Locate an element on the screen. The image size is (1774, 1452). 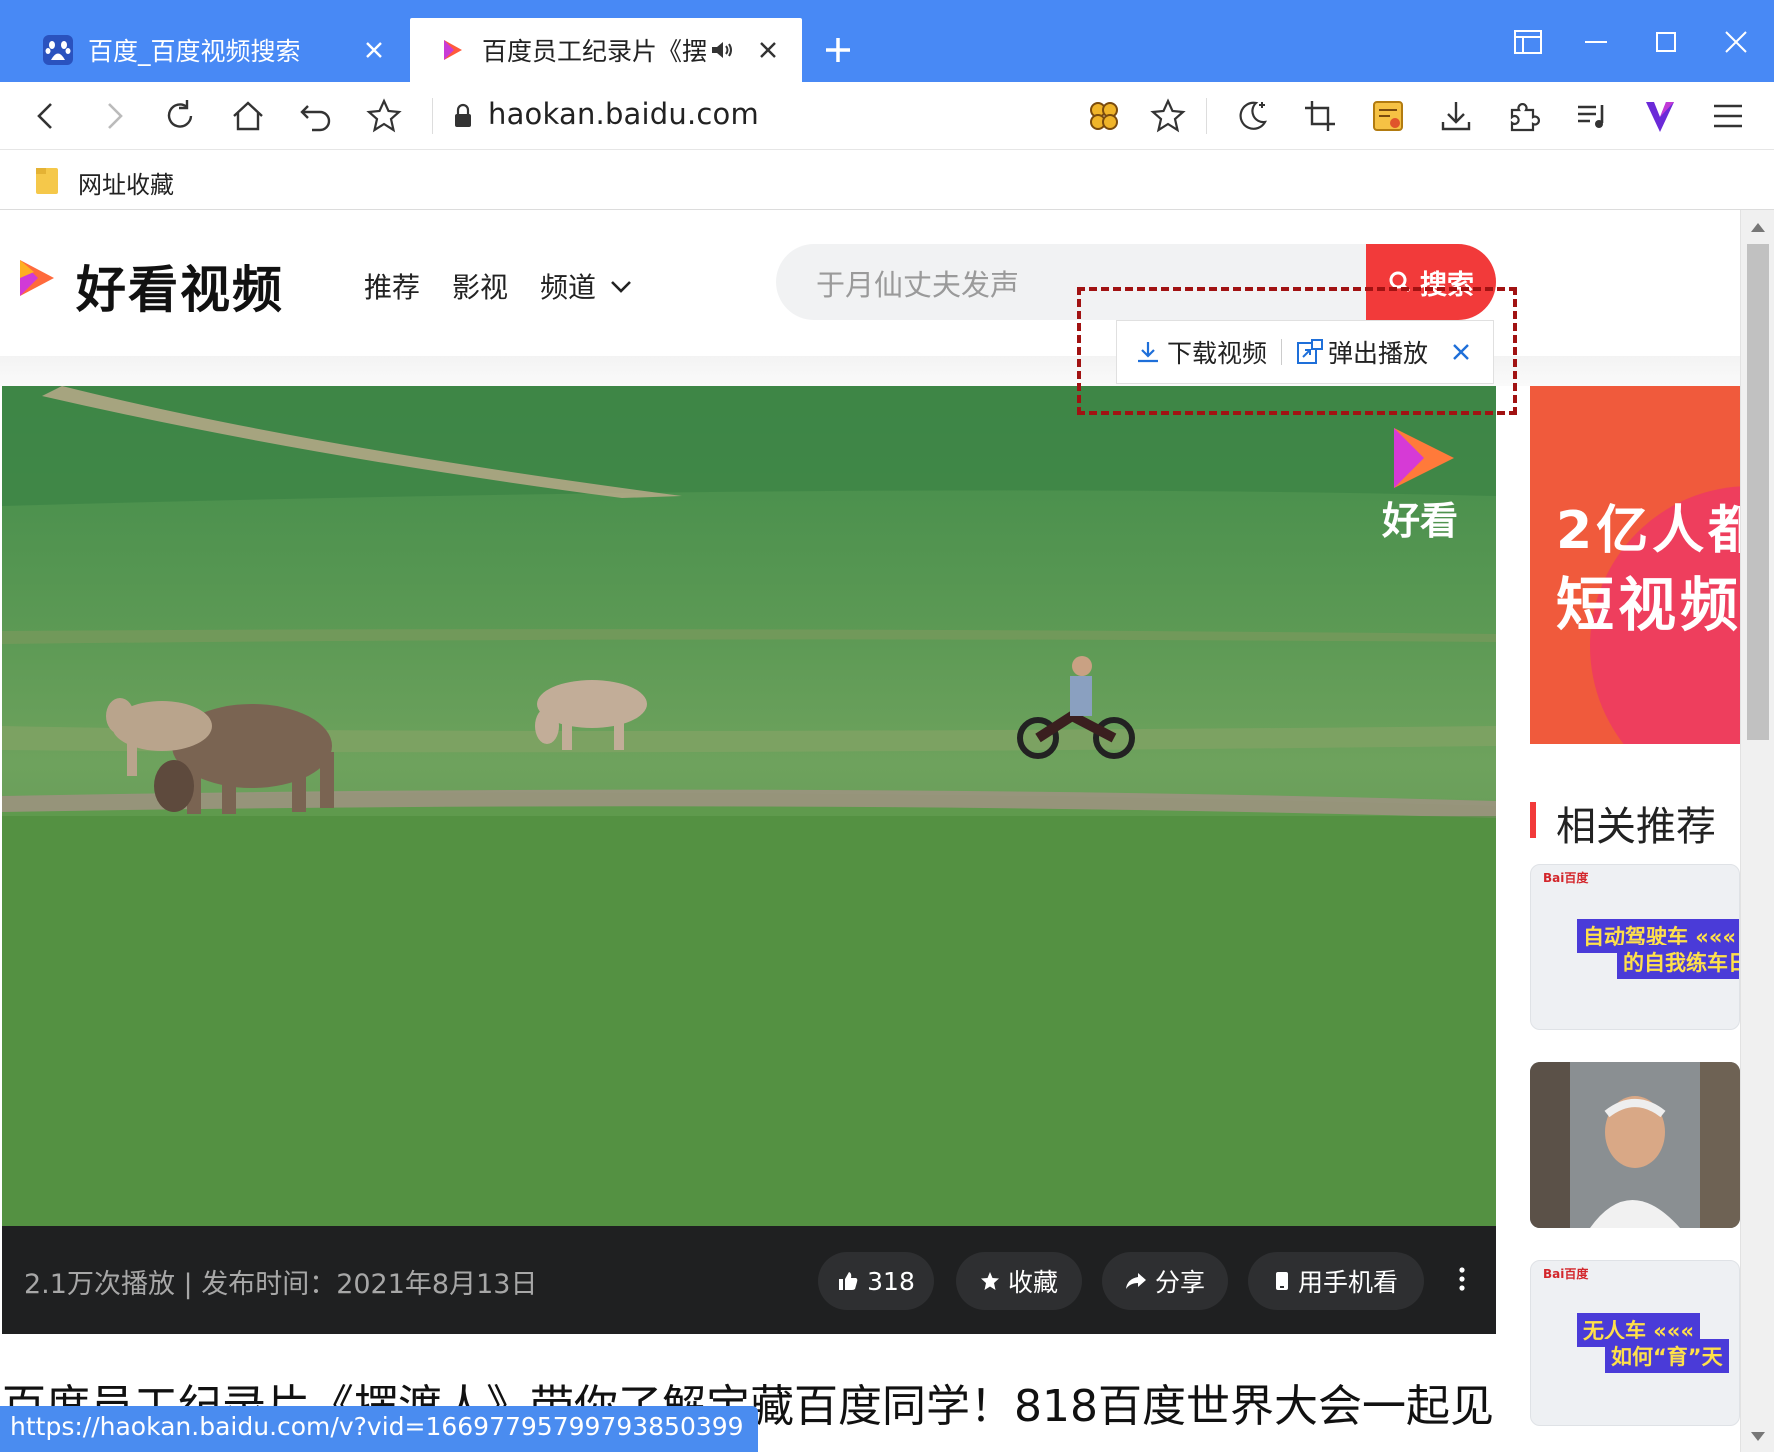
view-count-date: 2.1万次播放 | 发布时间：2021年8月13日 is located at coordinates (281, 1284).